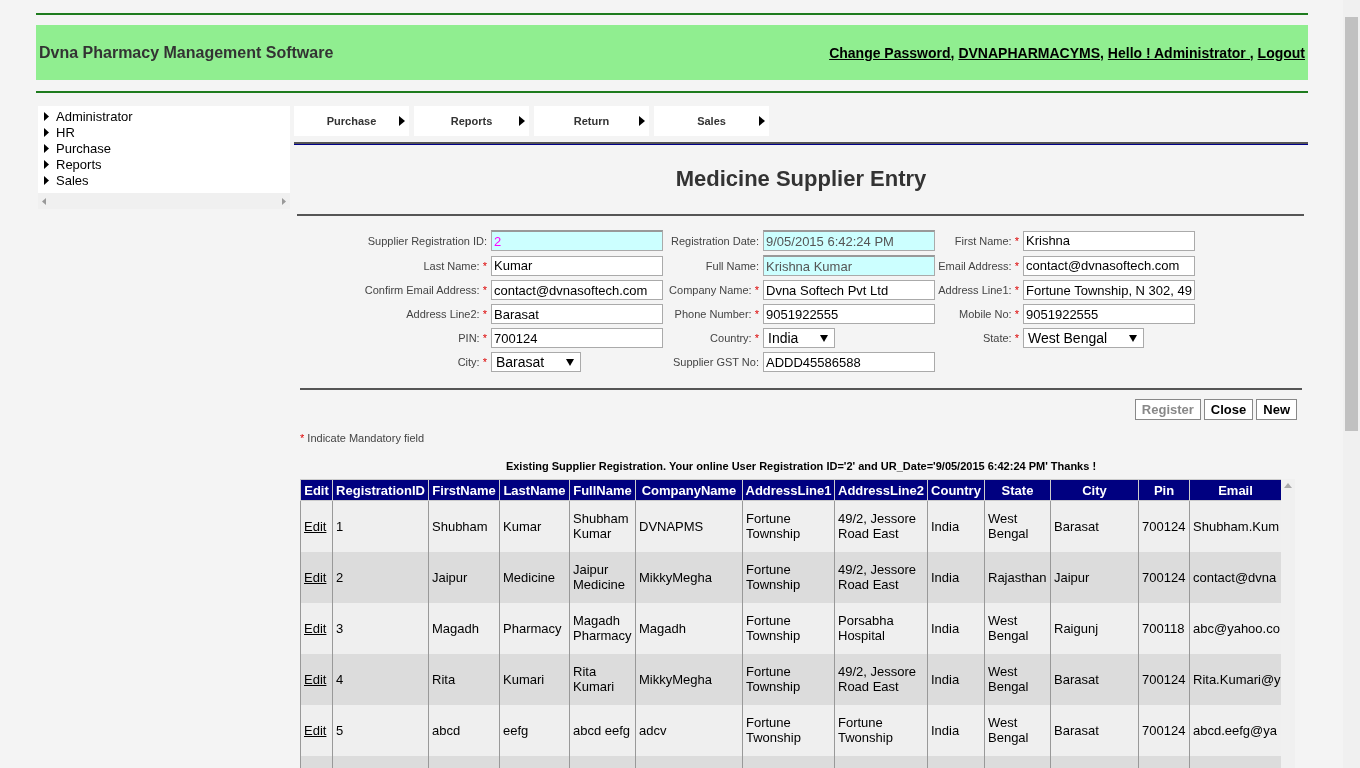 The height and width of the screenshot is (768, 1360). I want to click on column-header: RegistrationID, so click(380, 490).